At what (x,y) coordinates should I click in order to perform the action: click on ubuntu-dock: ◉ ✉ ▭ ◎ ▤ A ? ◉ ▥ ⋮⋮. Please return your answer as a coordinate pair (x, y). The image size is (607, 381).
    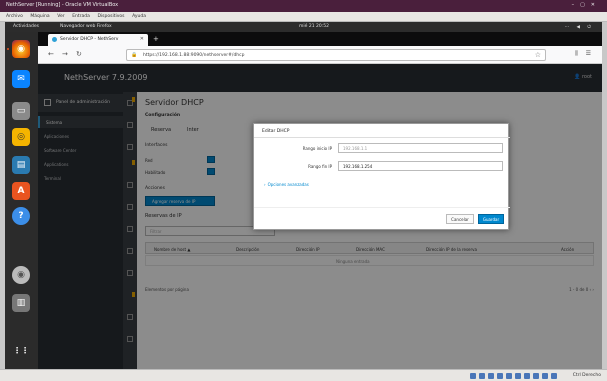
    Looking at the image, I should click on (21, 200).